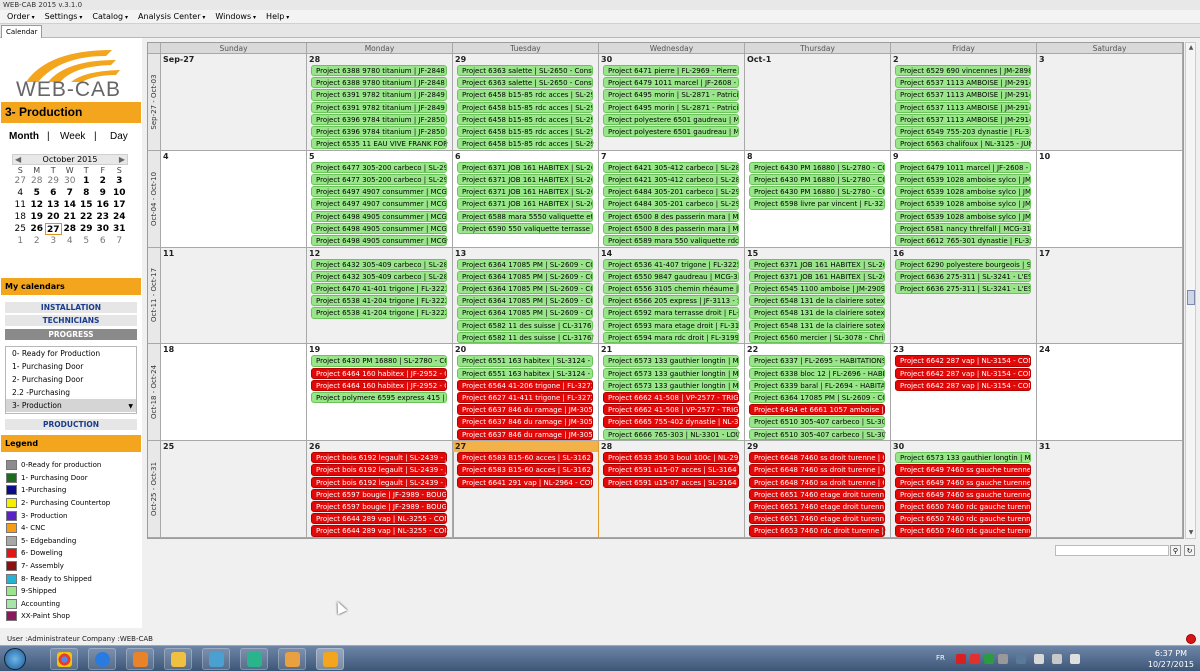 The width and height of the screenshot is (1200, 671). I want to click on calendar-event: Project 6494 et 6661 1057 amboise | JM-, so click(817, 410).